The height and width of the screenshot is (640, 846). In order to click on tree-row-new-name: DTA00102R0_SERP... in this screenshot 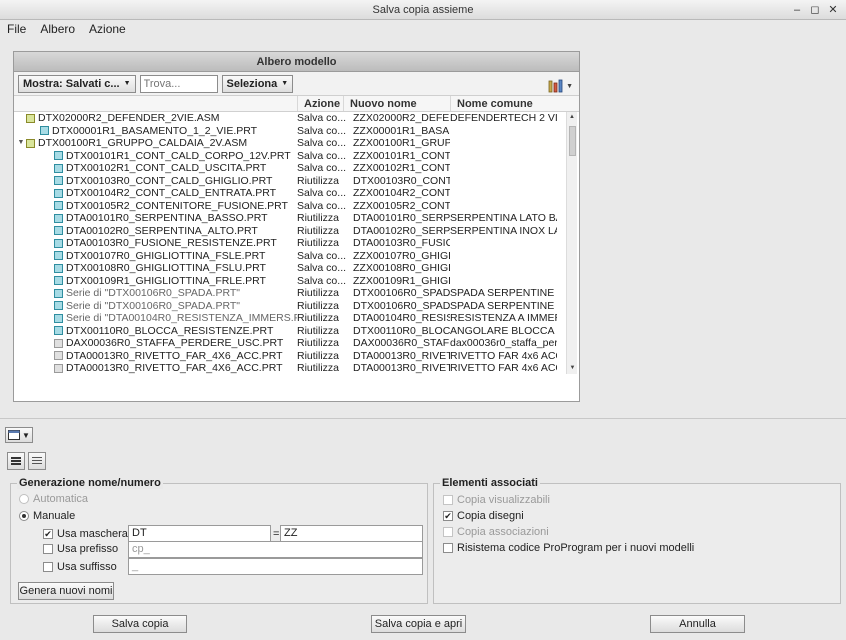, I will do `click(401, 231)`.